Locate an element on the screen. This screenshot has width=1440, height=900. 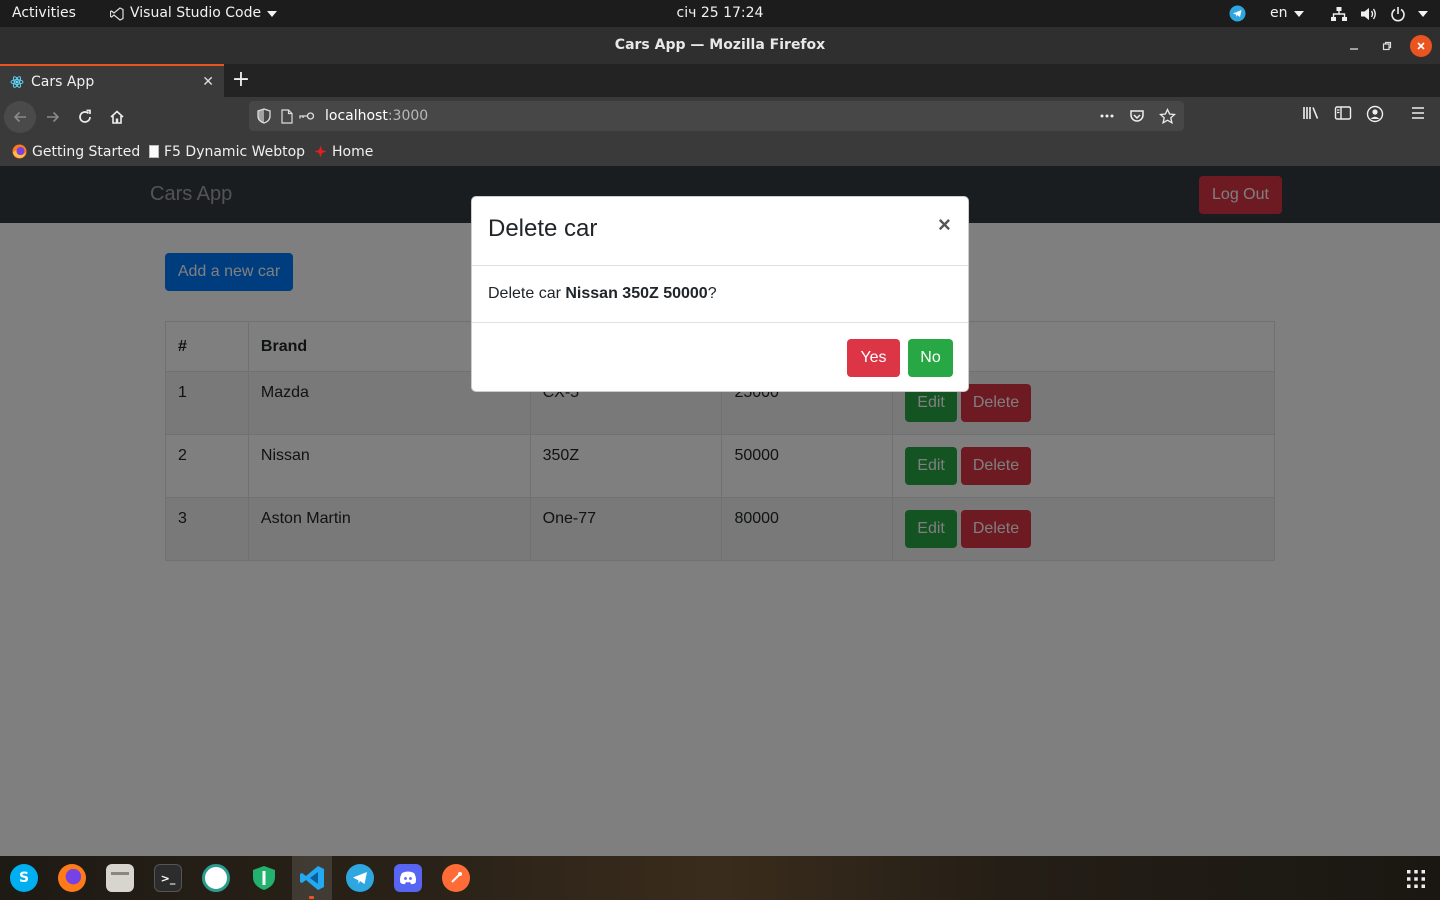
hamburger-icon is located at coordinates (1418, 113).